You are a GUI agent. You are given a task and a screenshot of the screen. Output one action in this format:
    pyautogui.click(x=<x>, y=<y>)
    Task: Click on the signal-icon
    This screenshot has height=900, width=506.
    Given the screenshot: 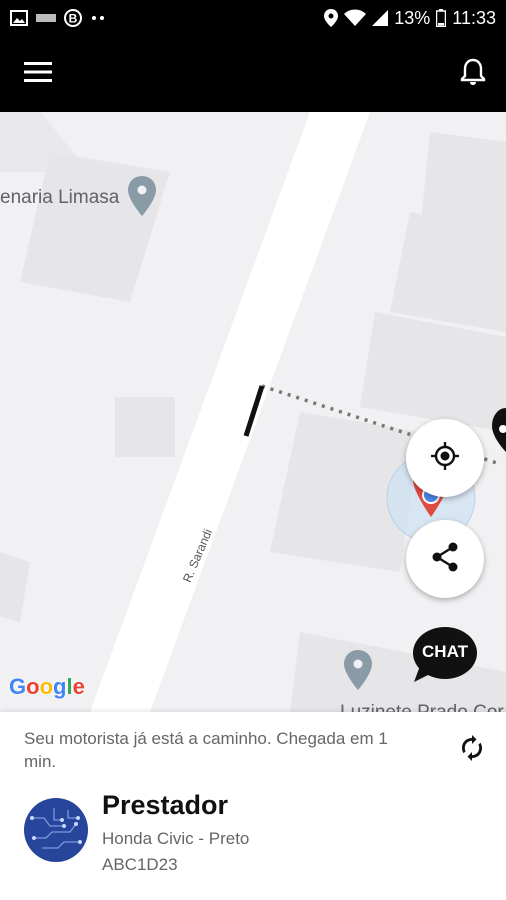 What is the action you would take?
    pyautogui.click(x=380, y=18)
    